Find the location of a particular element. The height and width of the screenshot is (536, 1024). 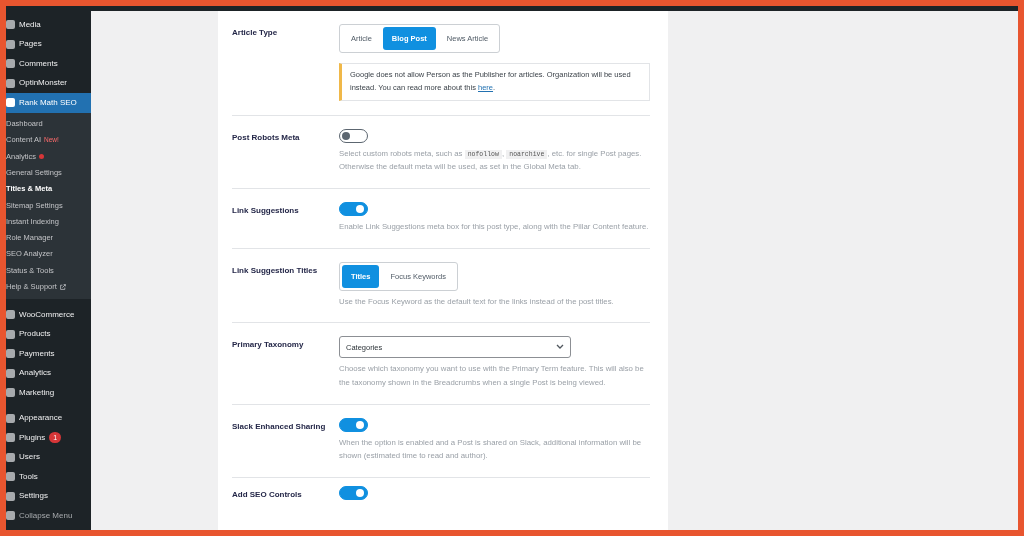

setting-label: Link Suggestions is located at coordinates (266, 210).